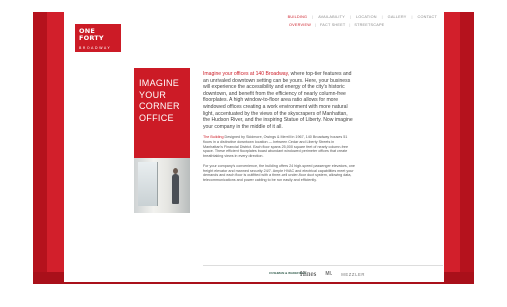 This screenshot has height=307, width=507. Describe the element at coordinates (331, 17) in the screenshot. I see `nav-availability: AVAILABILITY` at that location.